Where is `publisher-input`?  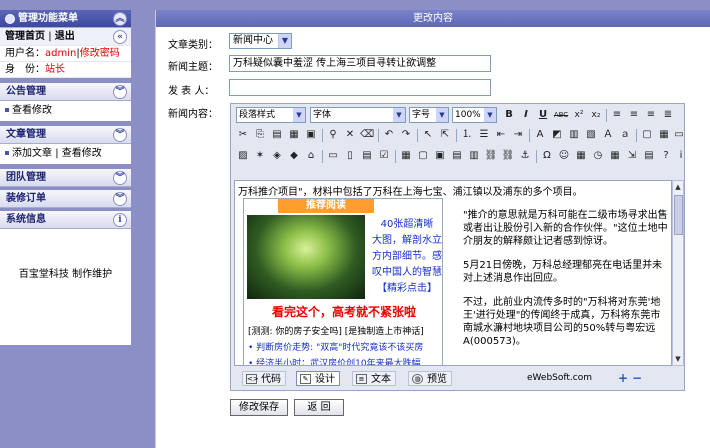
publisher-input is located at coordinates (360, 87).